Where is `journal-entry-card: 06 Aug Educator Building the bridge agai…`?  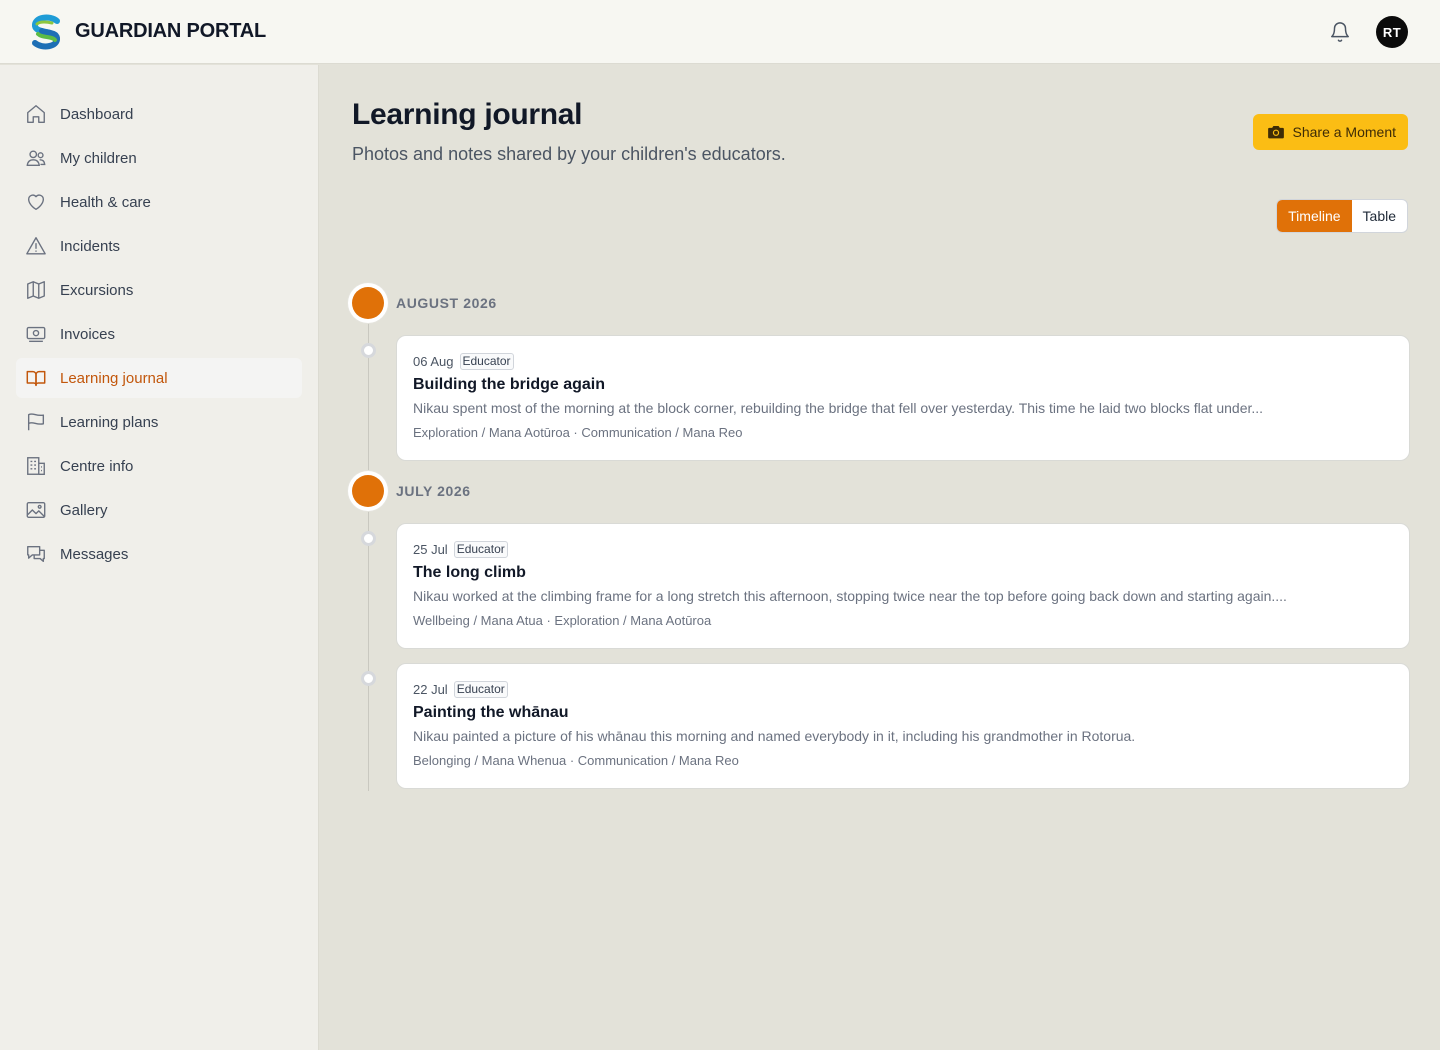
journal-entry-card: 06 Aug Educator Building the bridge agai… is located at coordinates (903, 398).